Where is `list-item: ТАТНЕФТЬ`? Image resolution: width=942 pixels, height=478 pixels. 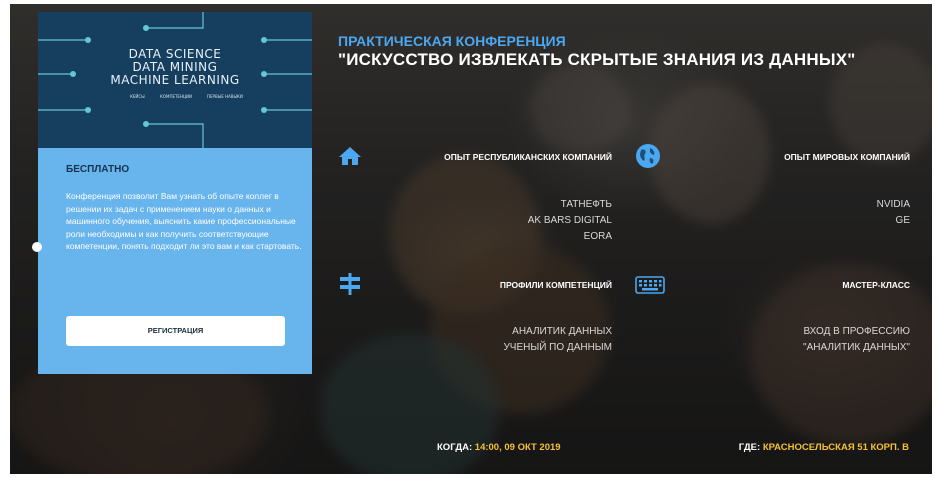 list-item: ТАТНЕФТЬ is located at coordinates (586, 204).